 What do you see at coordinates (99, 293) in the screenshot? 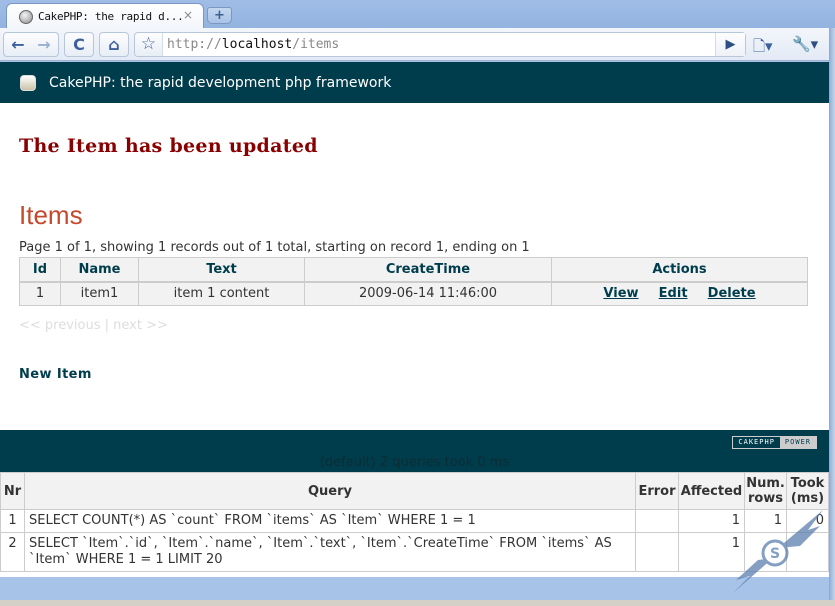
I see `cell-name: item1` at bounding box center [99, 293].